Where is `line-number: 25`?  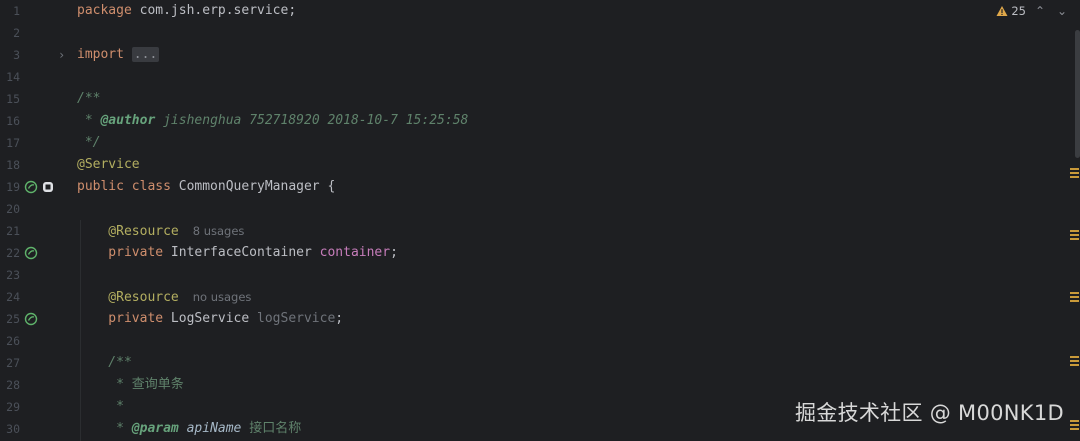 line-number: 25 is located at coordinates (13, 319).